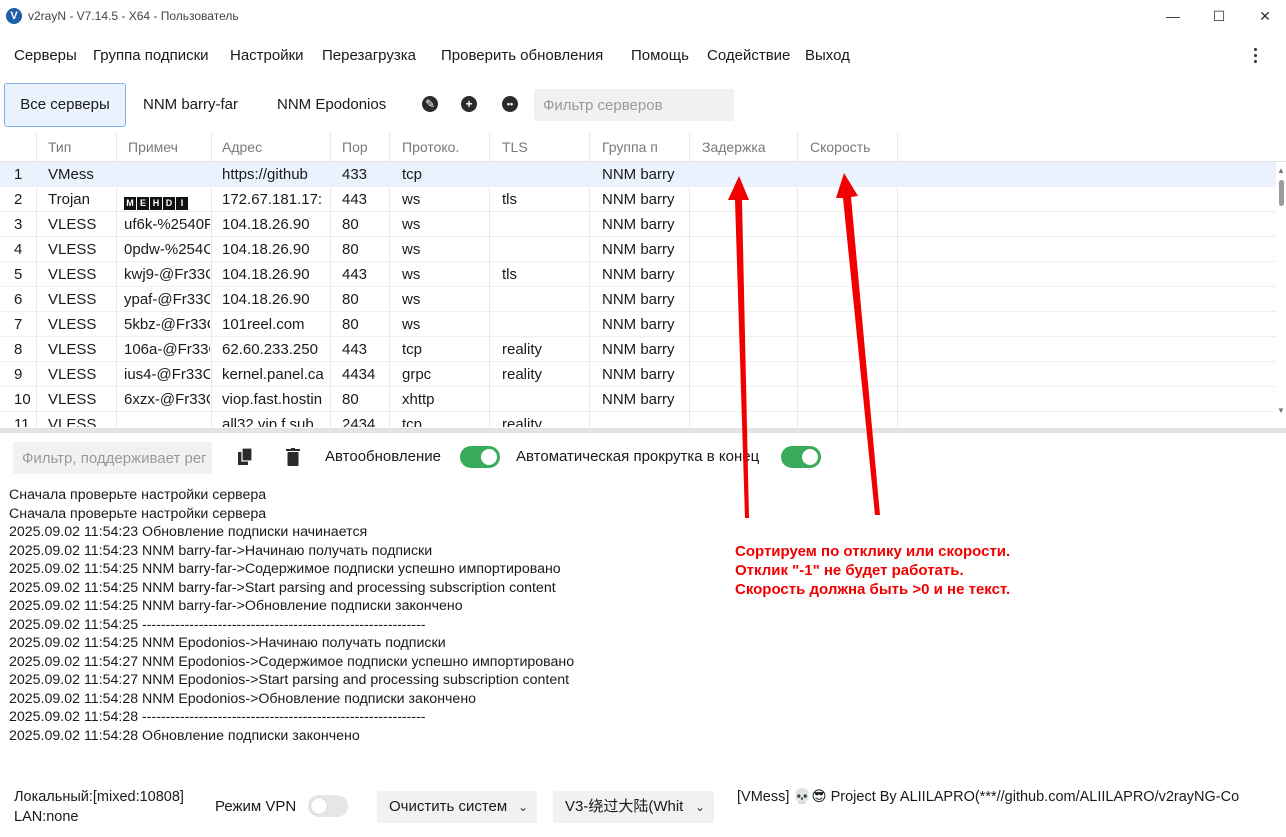 This screenshot has width=1286, height=837. What do you see at coordinates (873, 551) in the screenshot?
I see `annotation-line: Сортируем по отклику или скорости.` at bounding box center [873, 551].